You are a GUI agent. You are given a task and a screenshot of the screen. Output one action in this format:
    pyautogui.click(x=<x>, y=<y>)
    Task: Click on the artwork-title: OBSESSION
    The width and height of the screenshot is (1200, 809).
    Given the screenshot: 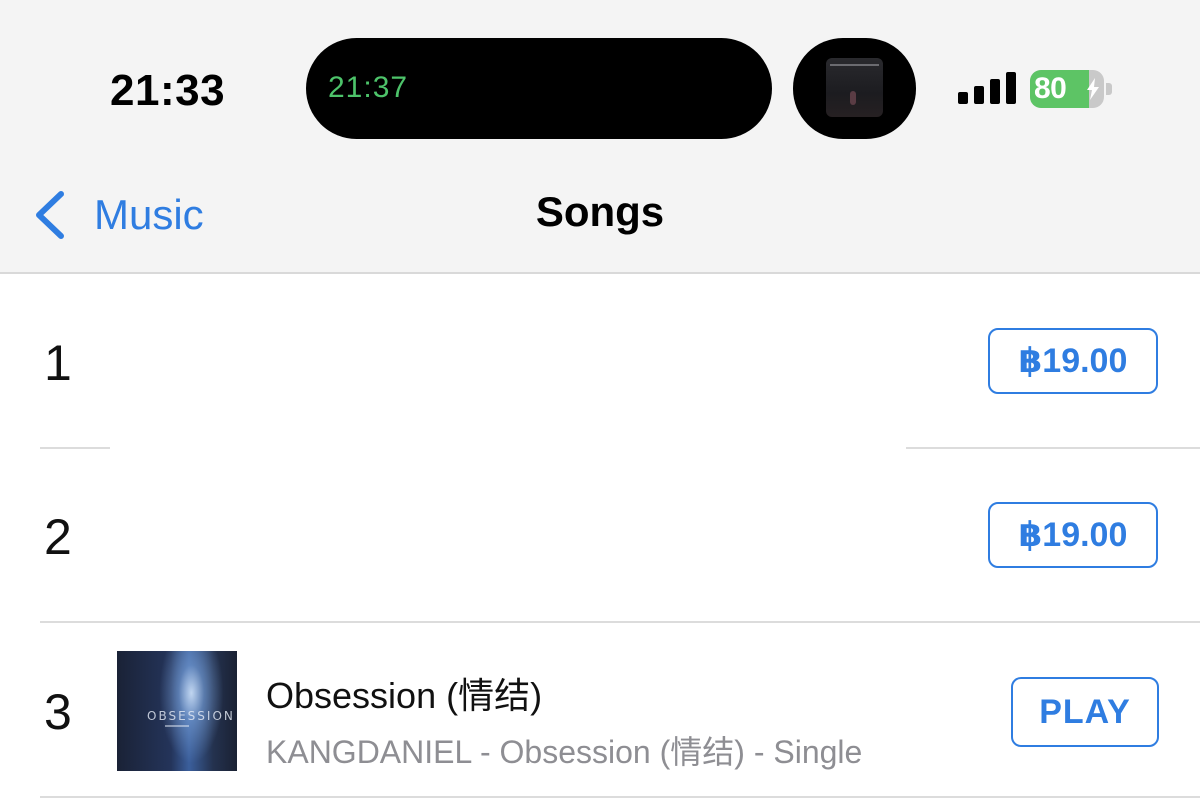 What is the action you would take?
    pyautogui.click(x=191, y=716)
    